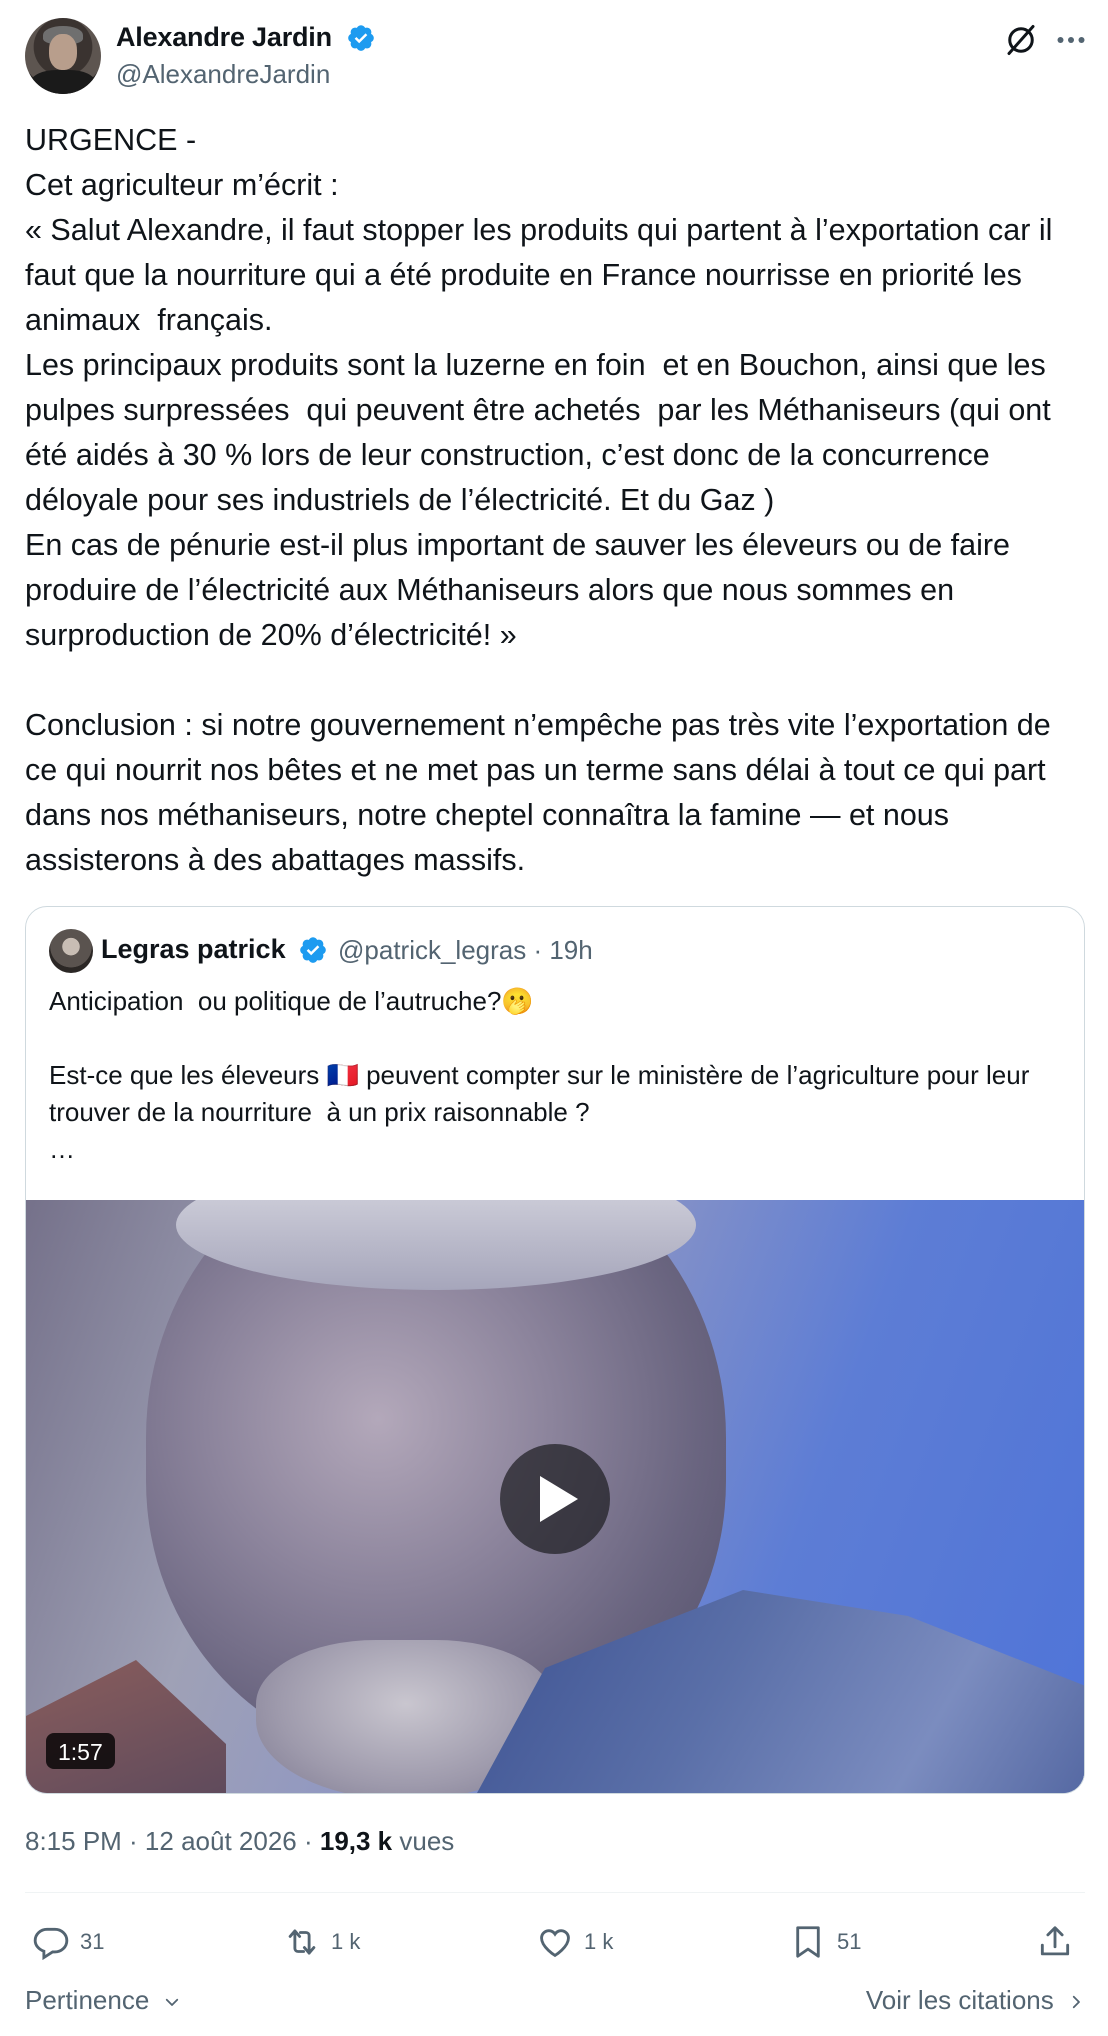  What do you see at coordinates (302, 1942) in the screenshot?
I see `retweet-icon` at bounding box center [302, 1942].